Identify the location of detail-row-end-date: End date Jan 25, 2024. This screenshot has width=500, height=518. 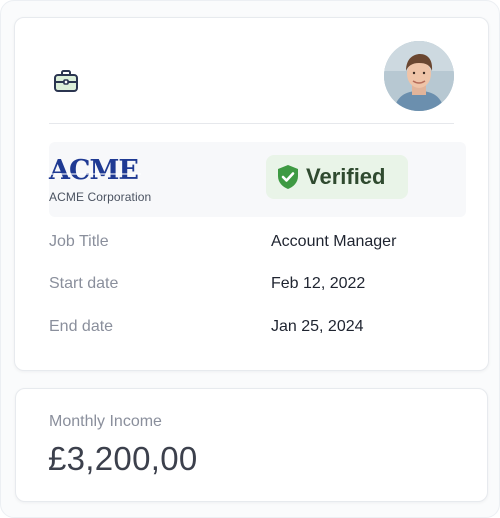
(259, 329).